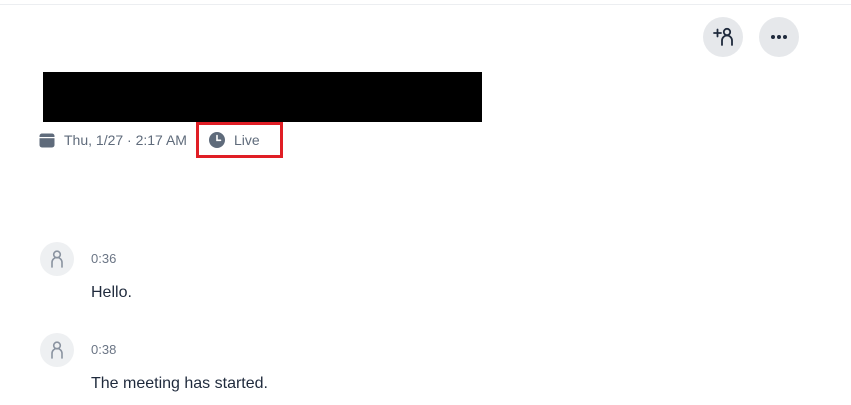 Image resolution: width=851 pixels, height=405 pixels. Describe the element at coordinates (247, 140) in the screenshot. I see `live-status-text: Live` at that location.